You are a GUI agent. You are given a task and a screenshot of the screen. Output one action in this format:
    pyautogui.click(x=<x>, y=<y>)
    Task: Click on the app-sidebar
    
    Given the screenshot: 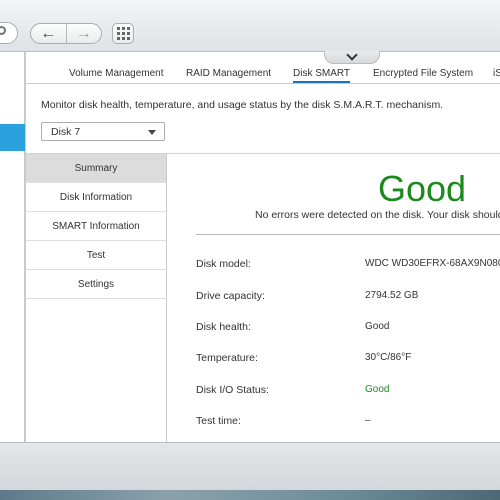 What is the action you would take?
    pyautogui.click(x=12, y=247)
    